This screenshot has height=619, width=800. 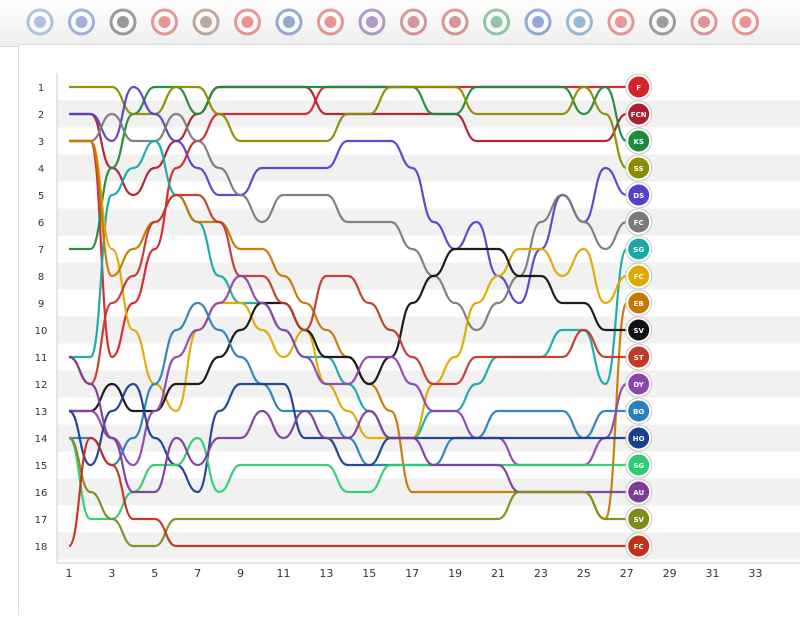 What do you see at coordinates (498, 573) in the screenshot?
I see `x-tick-label: 21` at bounding box center [498, 573].